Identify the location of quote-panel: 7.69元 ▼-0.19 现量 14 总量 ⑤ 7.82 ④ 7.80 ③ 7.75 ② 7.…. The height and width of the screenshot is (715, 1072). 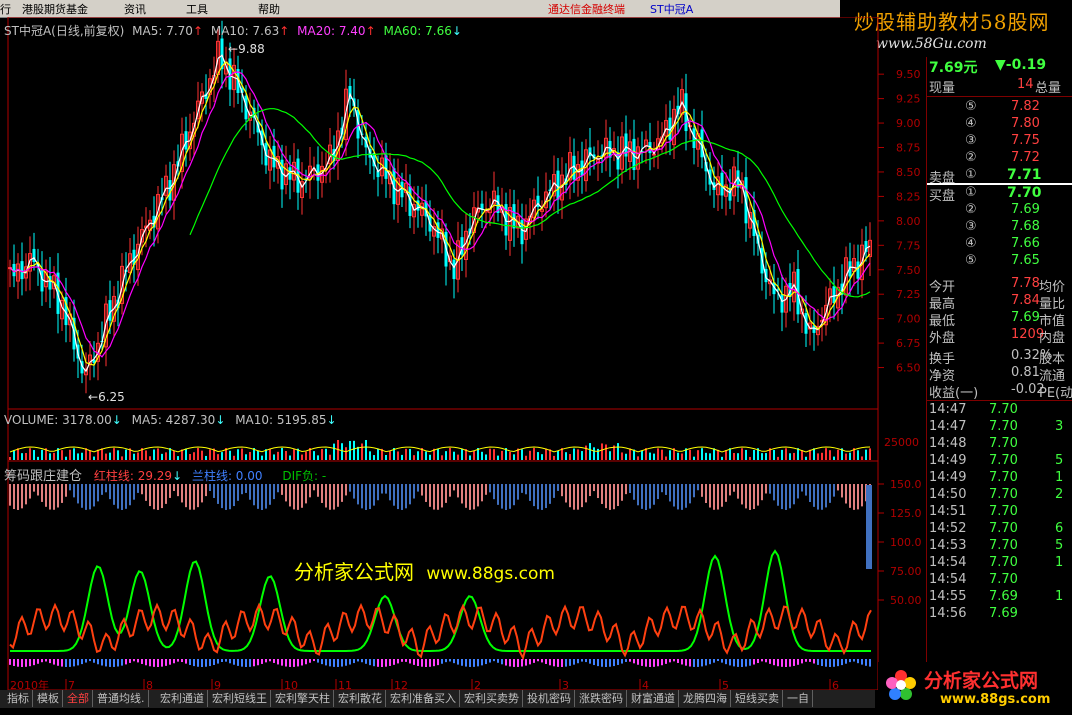
(999, 386).